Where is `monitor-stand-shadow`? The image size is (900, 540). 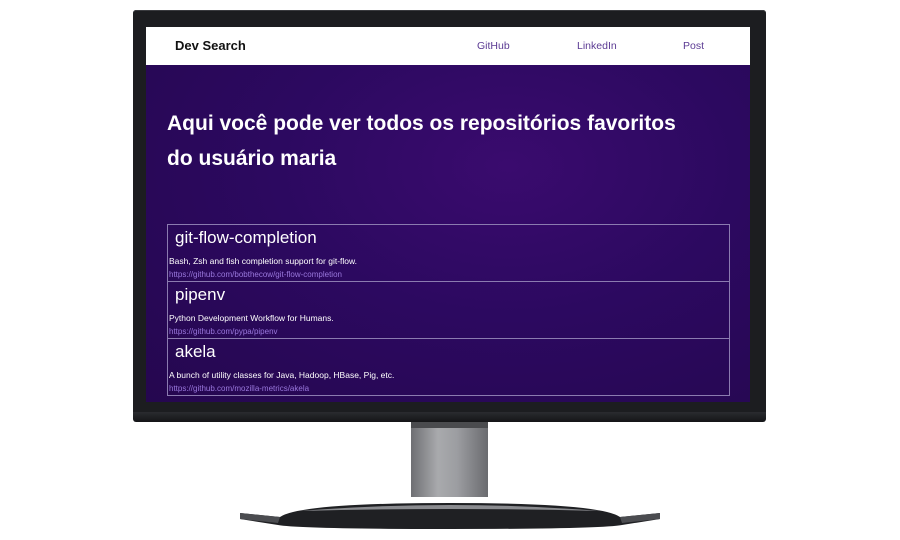
monitor-stand-shadow is located at coordinates (449, 425).